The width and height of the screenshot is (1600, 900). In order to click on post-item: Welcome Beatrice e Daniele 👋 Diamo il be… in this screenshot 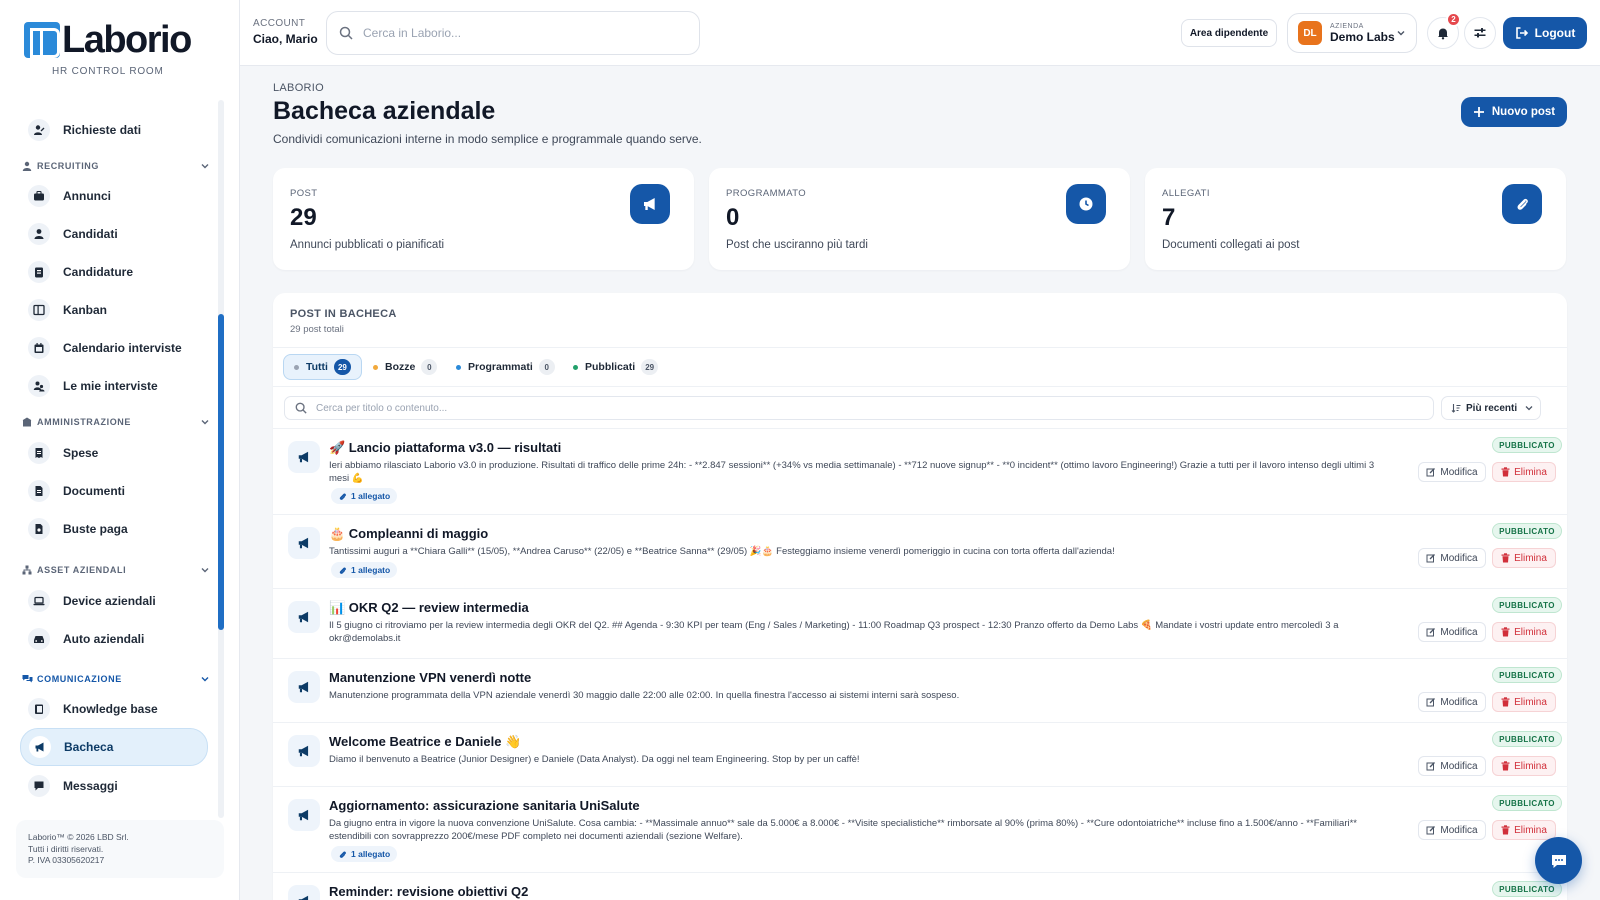, I will do `click(920, 754)`.